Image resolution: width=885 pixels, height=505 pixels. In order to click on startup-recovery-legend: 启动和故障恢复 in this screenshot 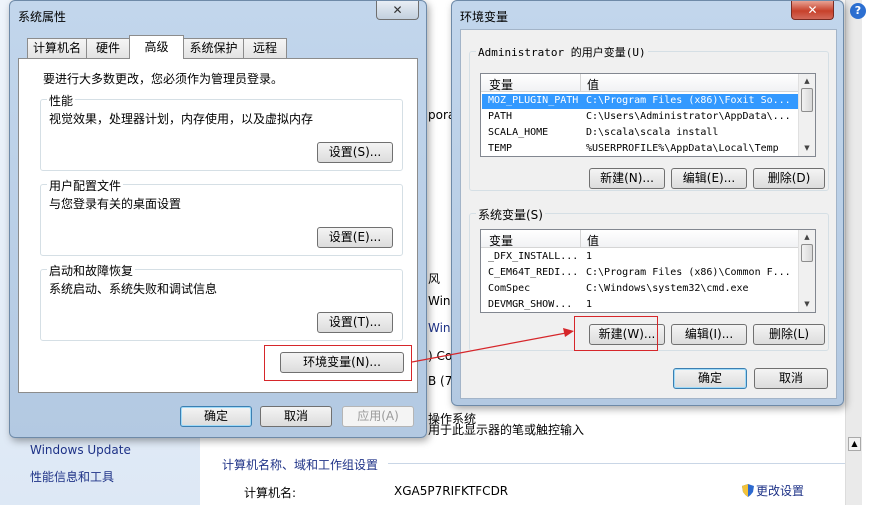, I will do `click(91, 270)`.